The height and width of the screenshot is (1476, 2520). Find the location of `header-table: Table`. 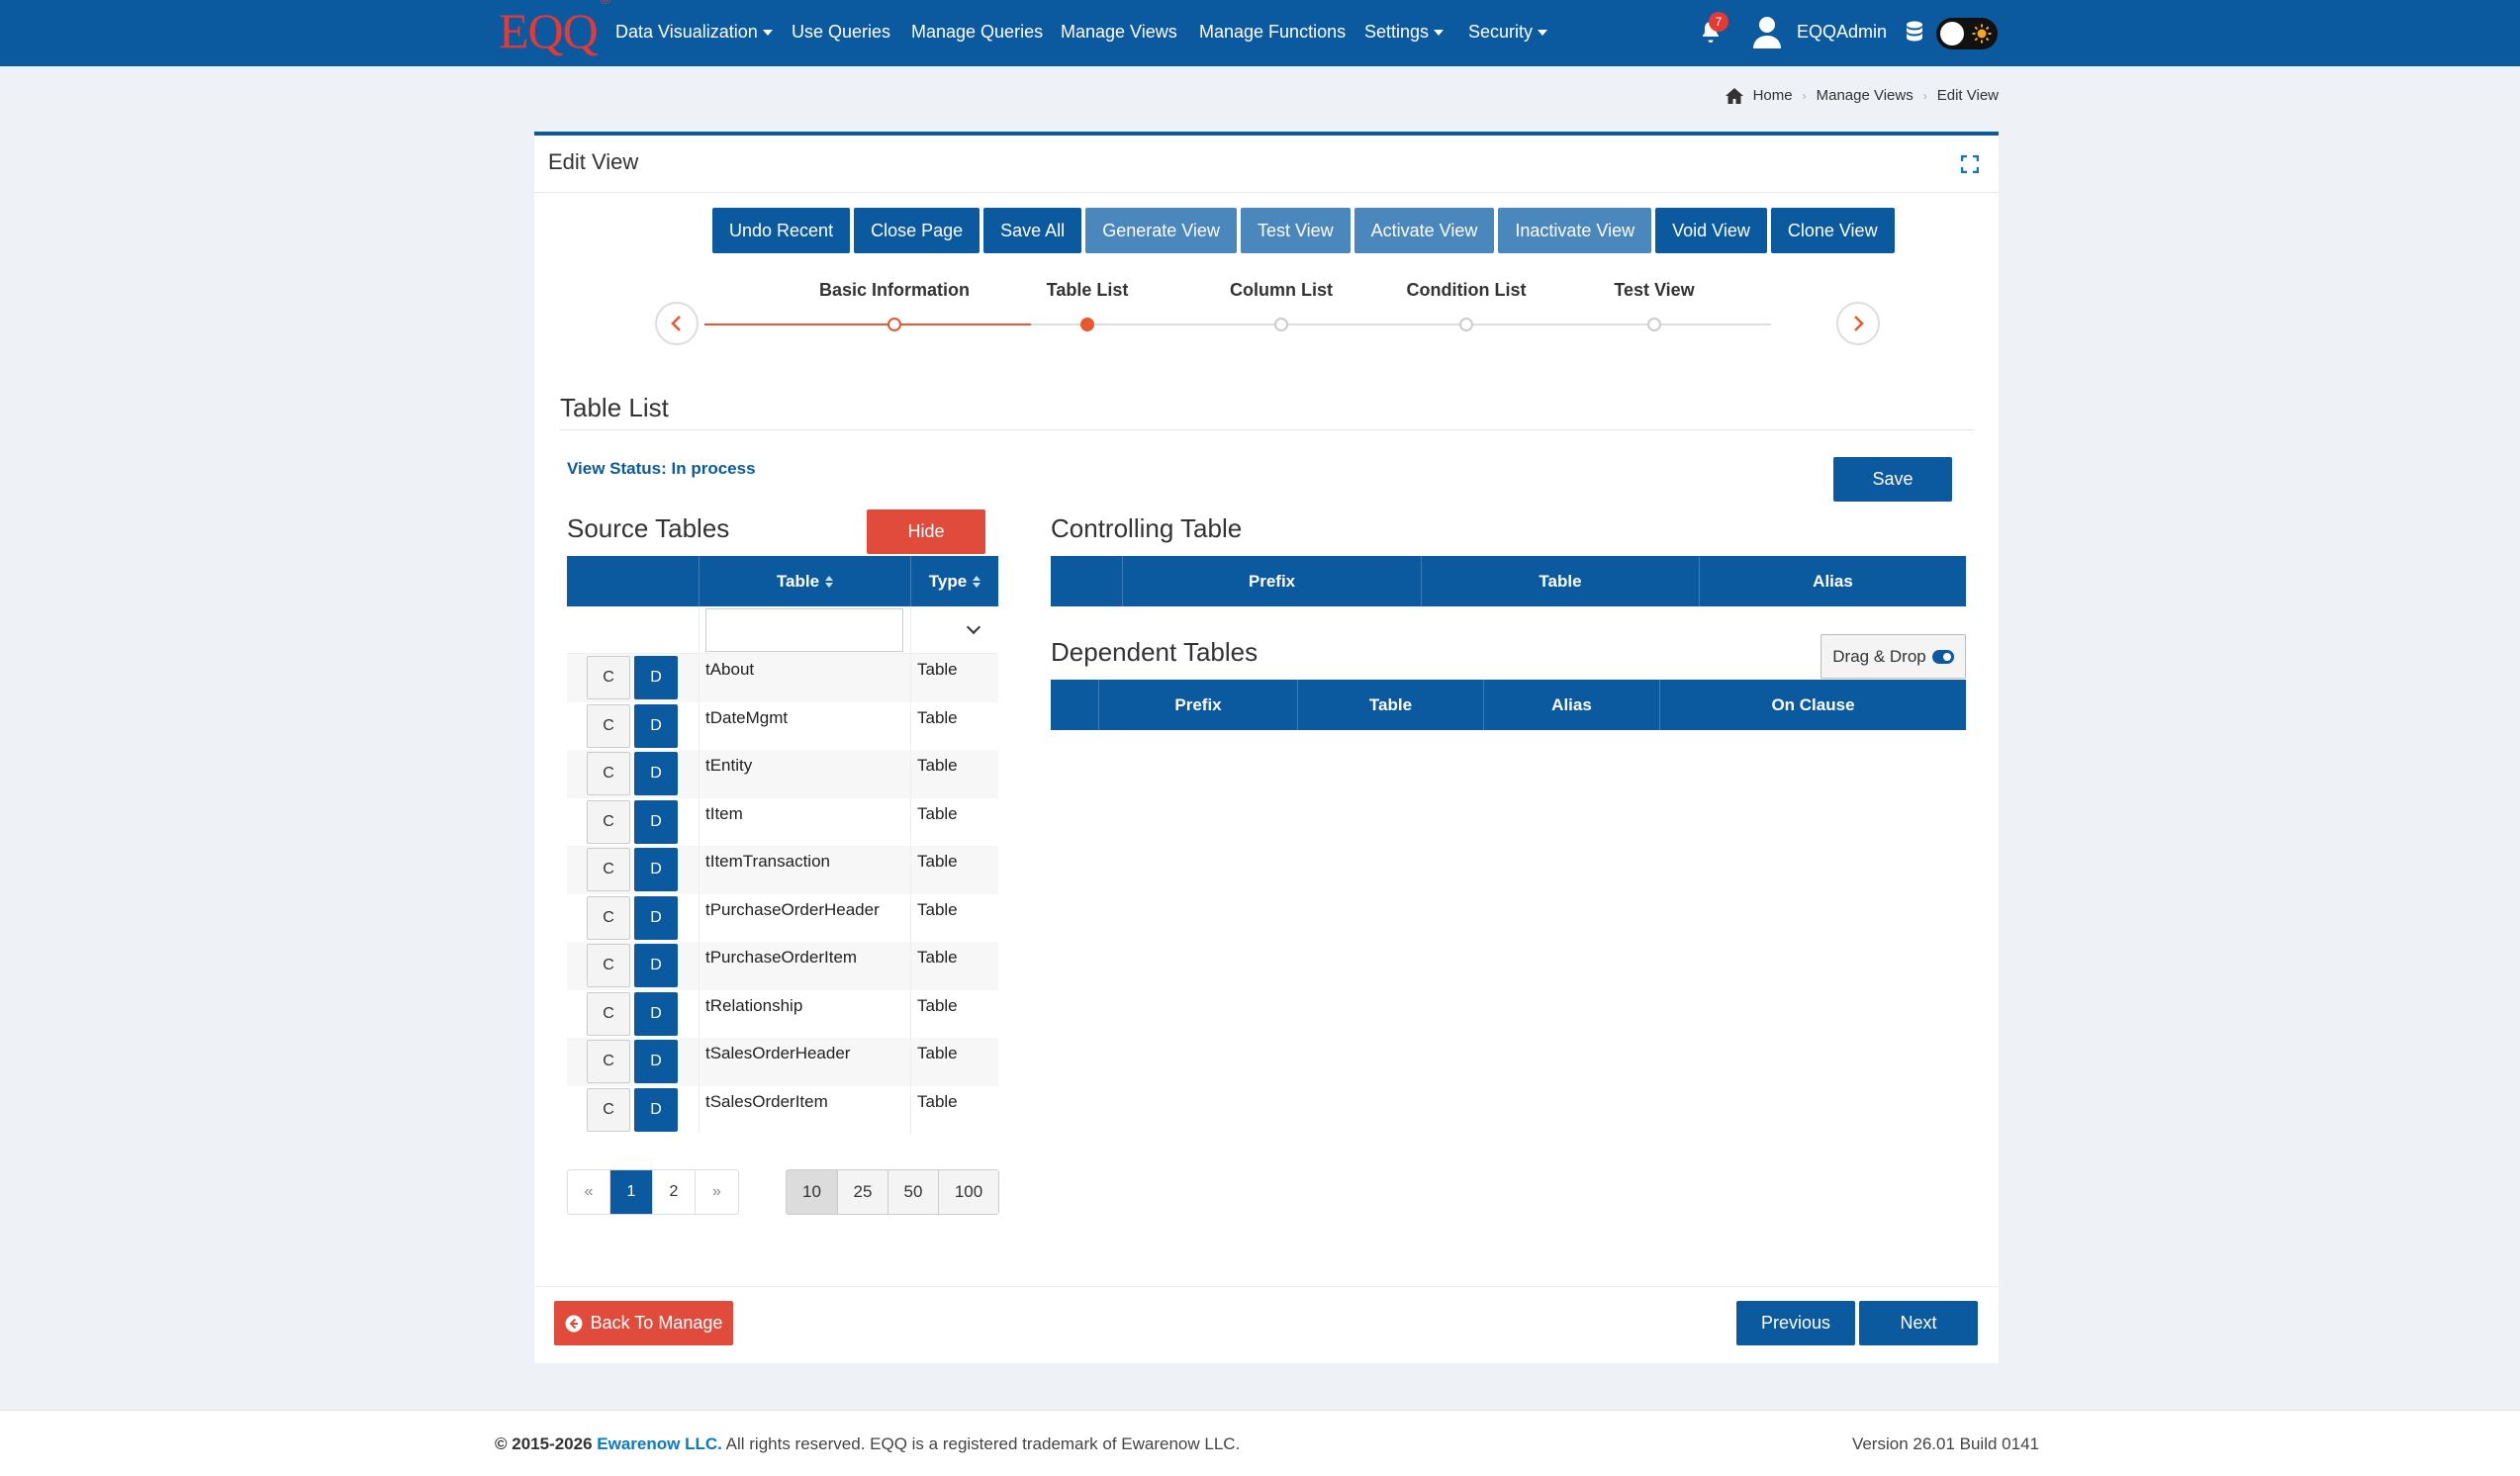

header-table: Table is located at coordinates (805, 581).